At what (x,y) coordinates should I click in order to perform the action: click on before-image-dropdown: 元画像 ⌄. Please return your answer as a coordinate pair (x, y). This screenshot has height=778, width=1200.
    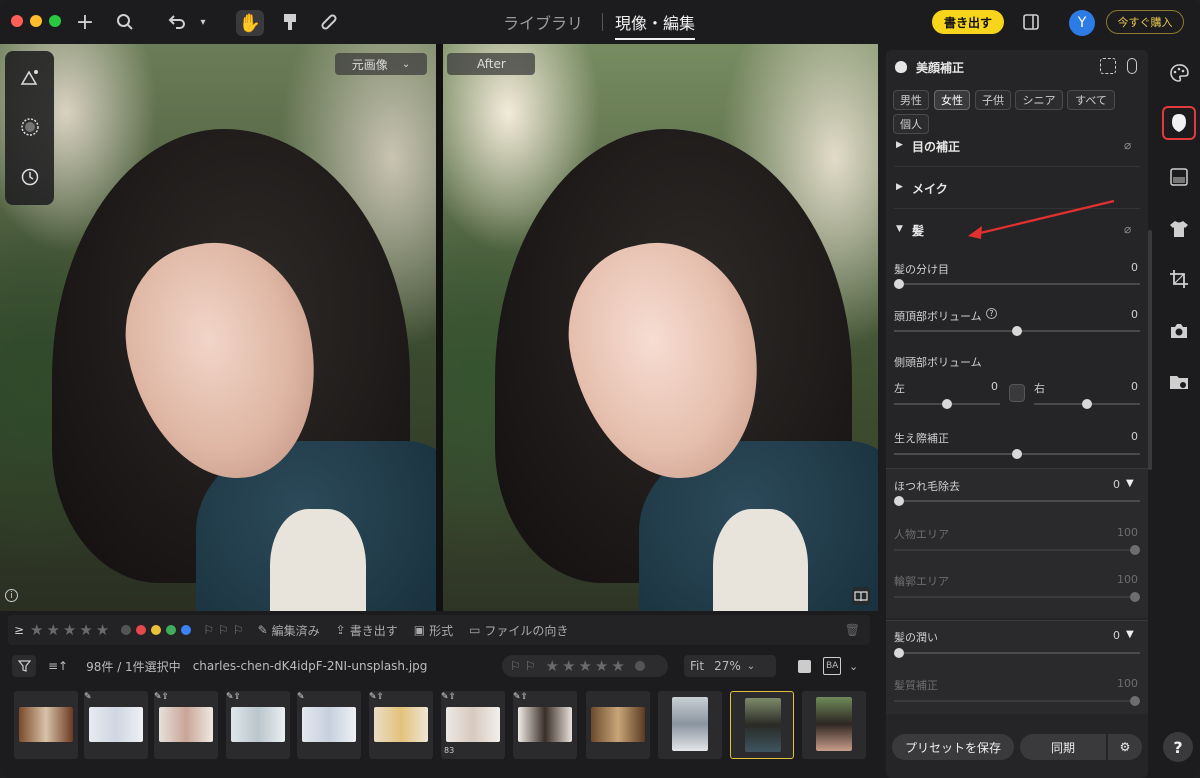
    Looking at the image, I should click on (381, 64).